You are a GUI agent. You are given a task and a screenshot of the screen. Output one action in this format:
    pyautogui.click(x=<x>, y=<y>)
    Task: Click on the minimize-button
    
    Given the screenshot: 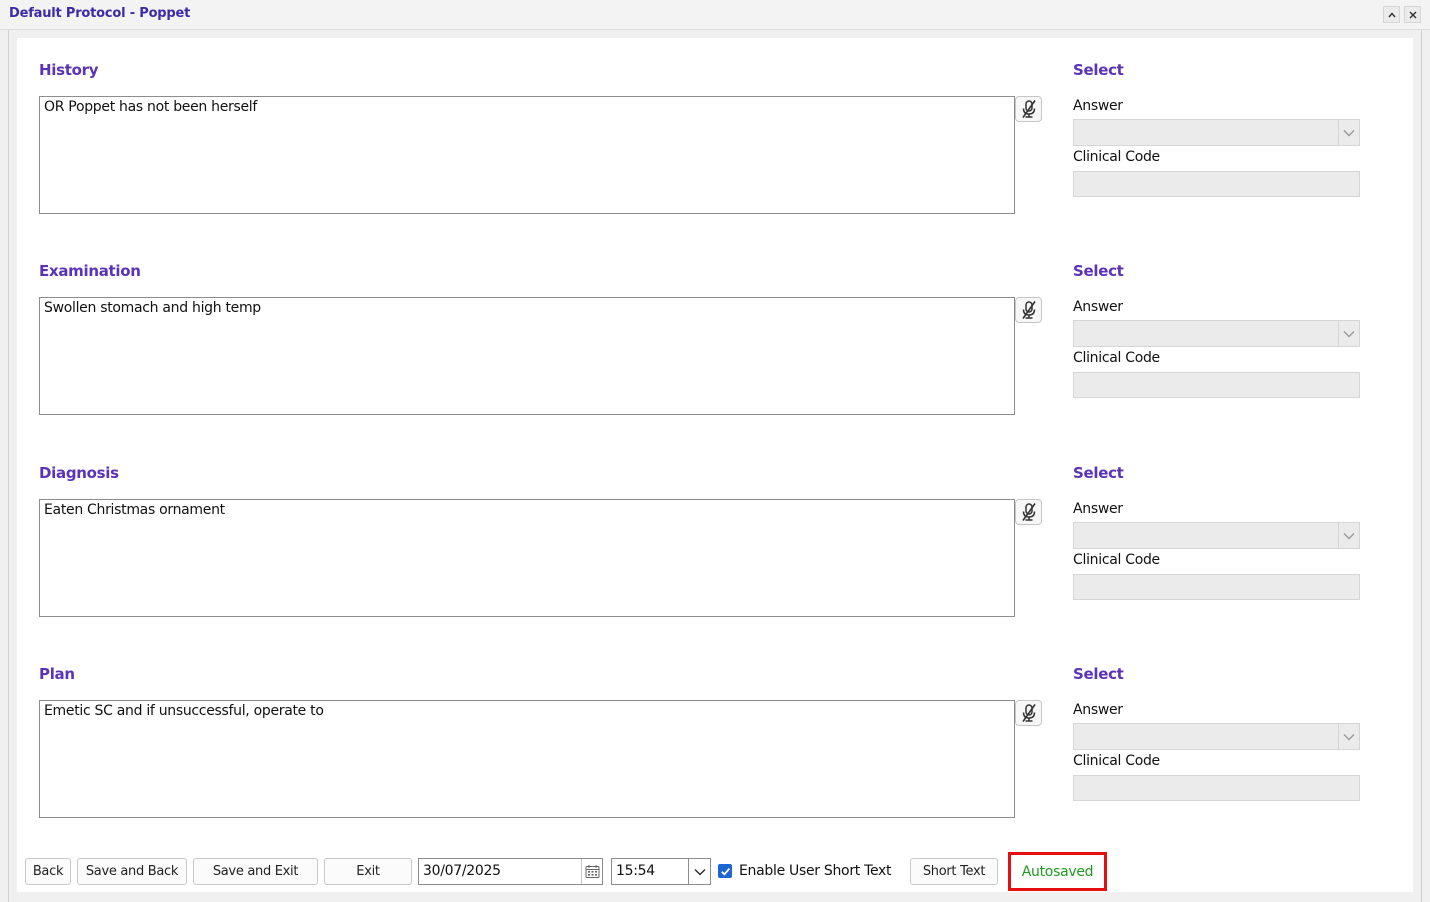 What is the action you would take?
    pyautogui.click(x=1391, y=14)
    